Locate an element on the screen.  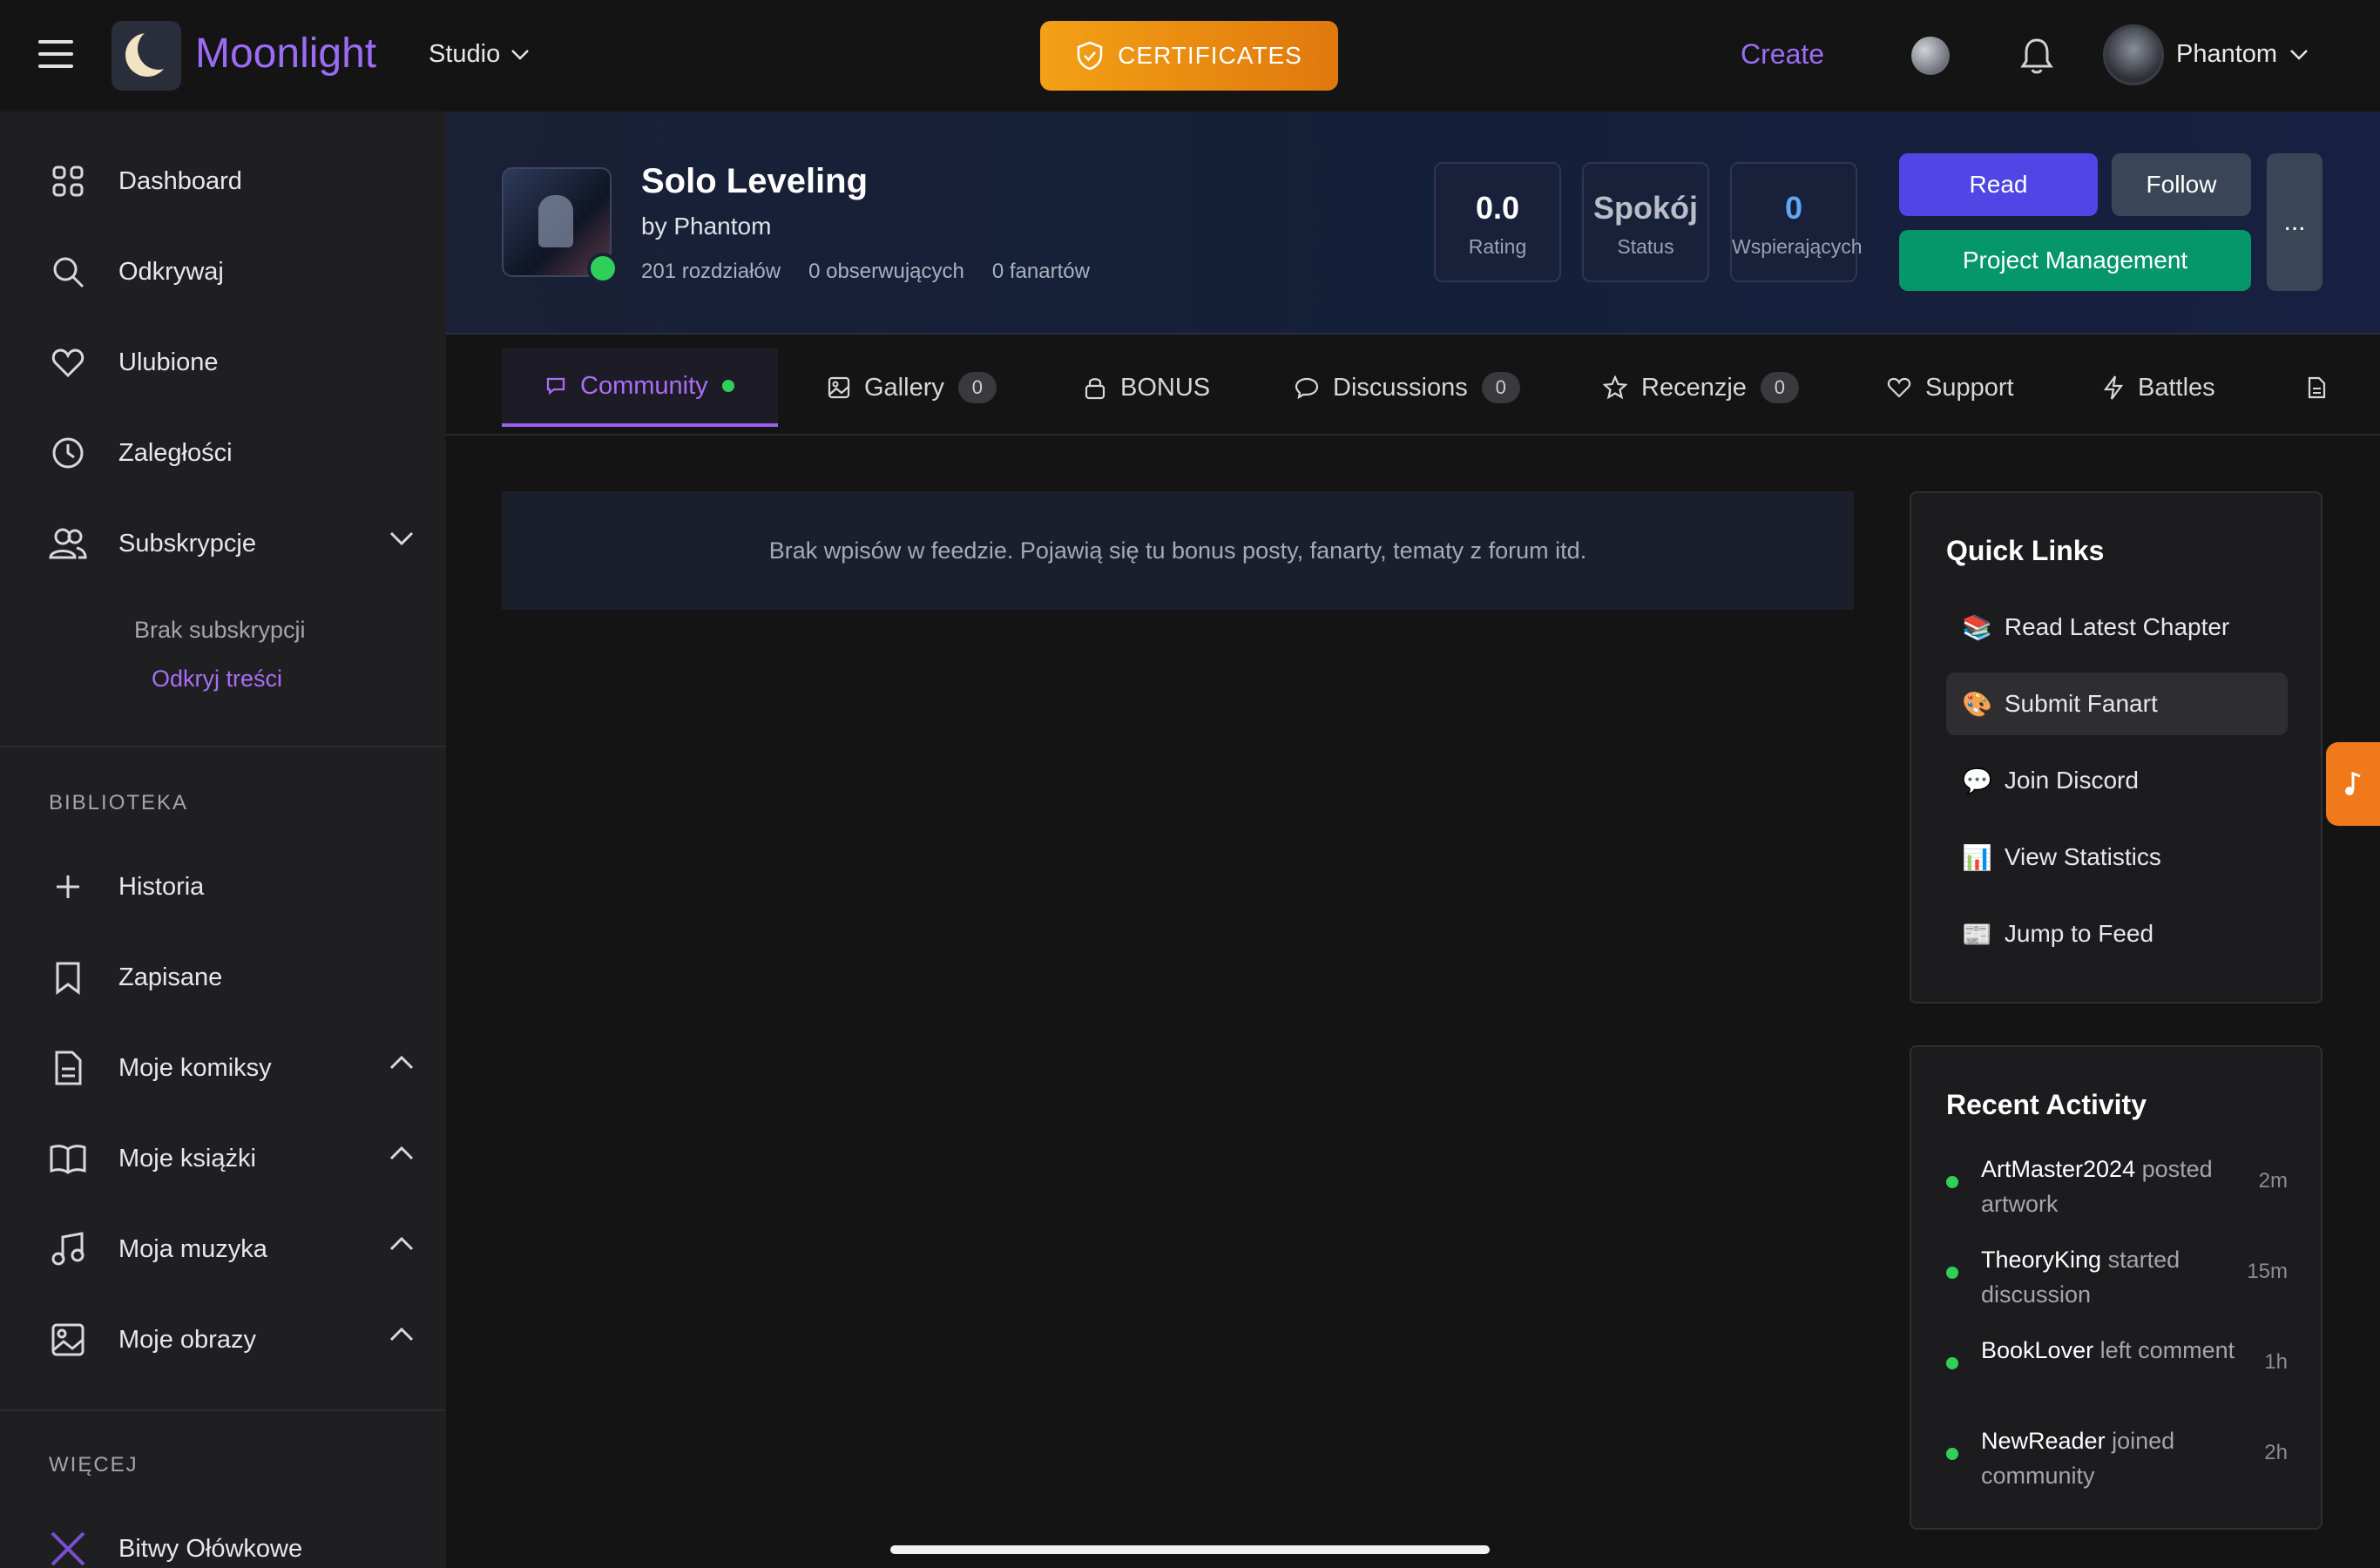
books-icon: 📚 is located at coordinates (1977, 627).